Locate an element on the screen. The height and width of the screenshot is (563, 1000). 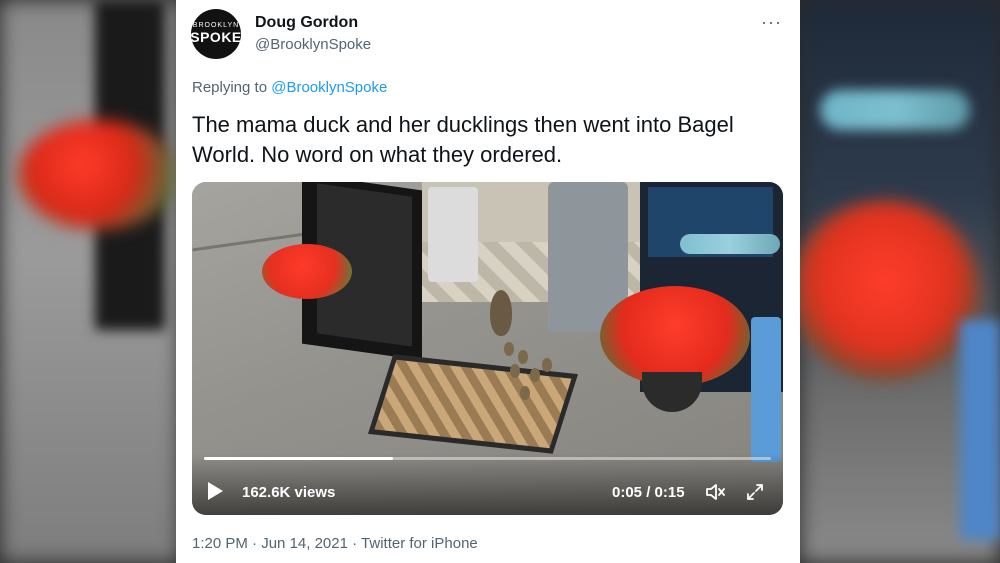
flower-pot-left is located at coordinates (307, 271).